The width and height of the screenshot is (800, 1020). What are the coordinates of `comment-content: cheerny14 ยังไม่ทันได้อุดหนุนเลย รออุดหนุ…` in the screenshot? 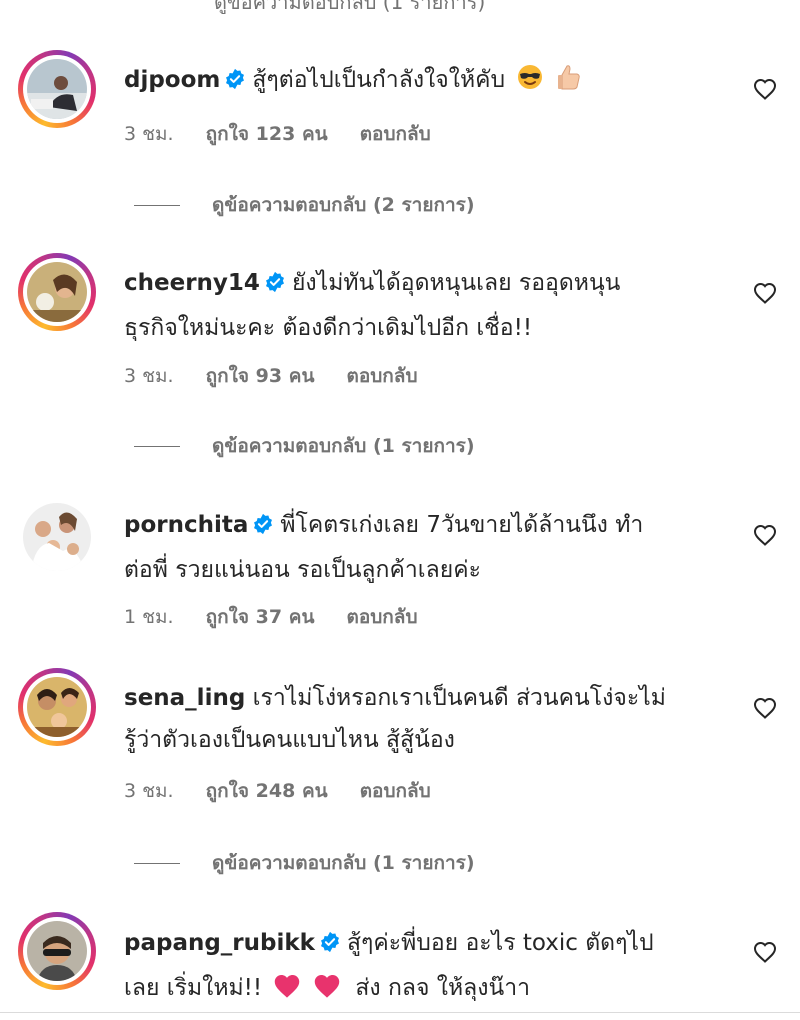 It's located at (424, 305).